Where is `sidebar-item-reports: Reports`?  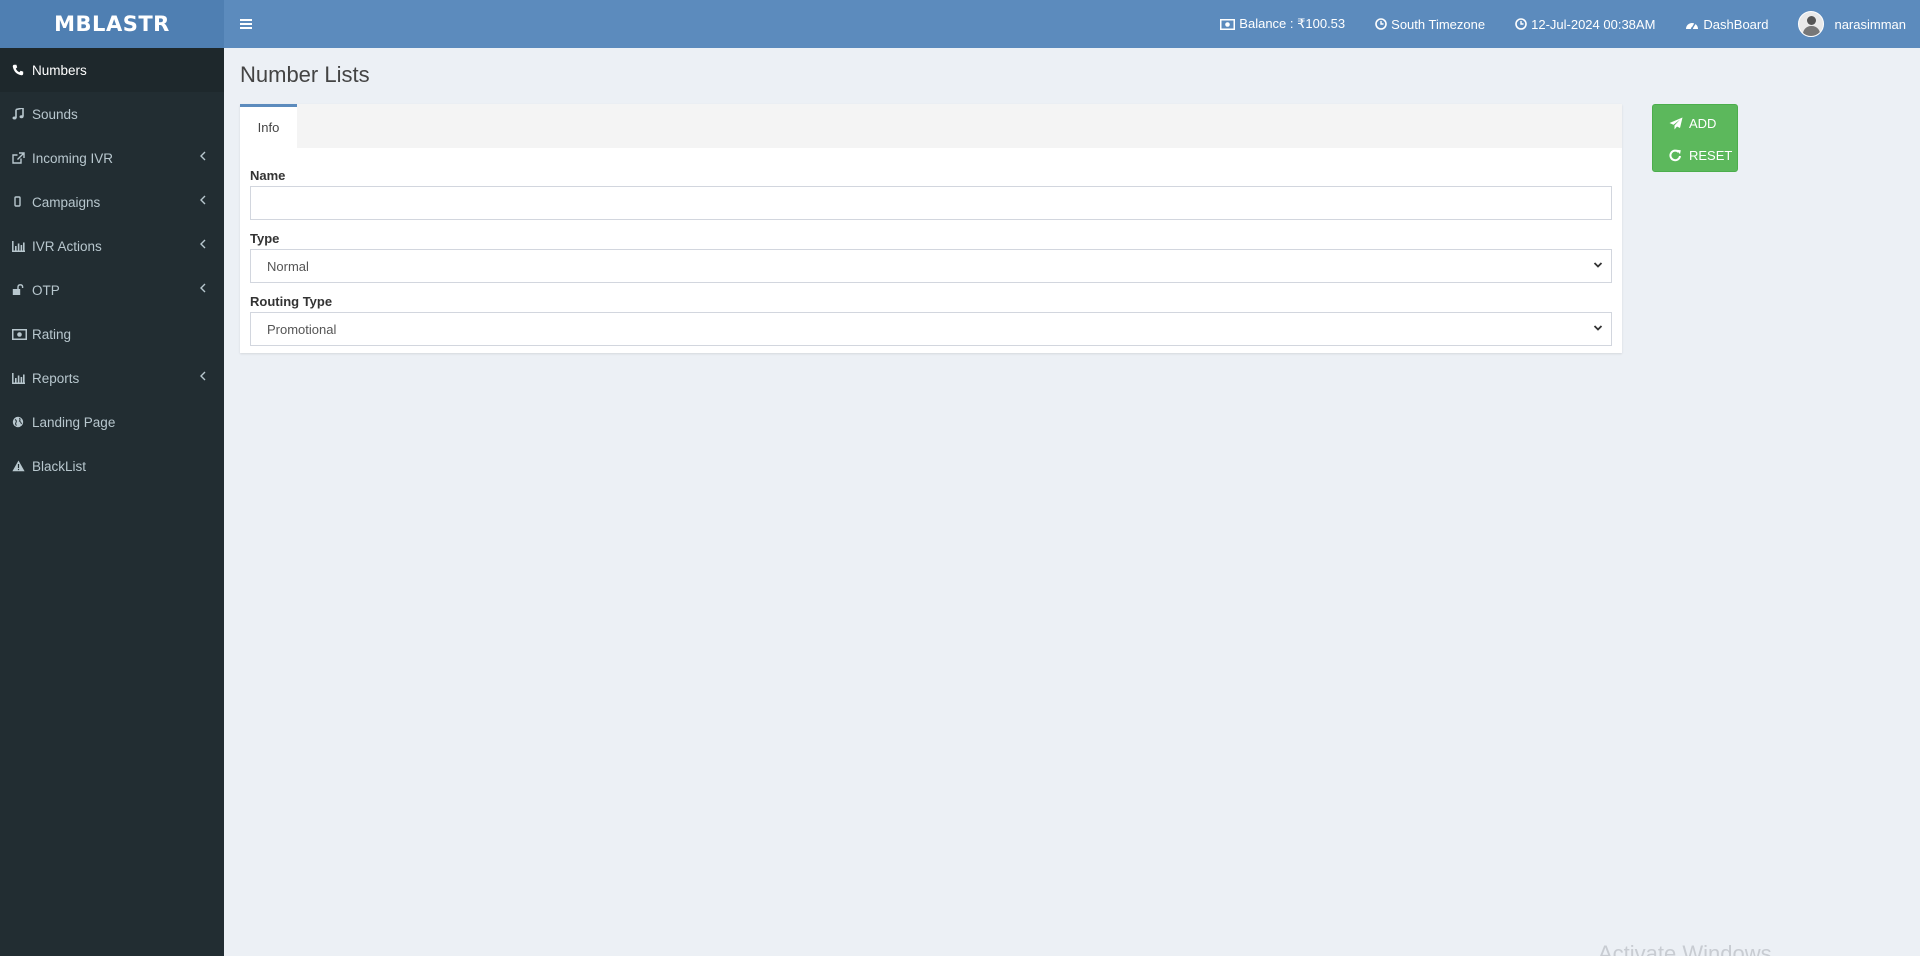 sidebar-item-reports: Reports is located at coordinates (112, 378).